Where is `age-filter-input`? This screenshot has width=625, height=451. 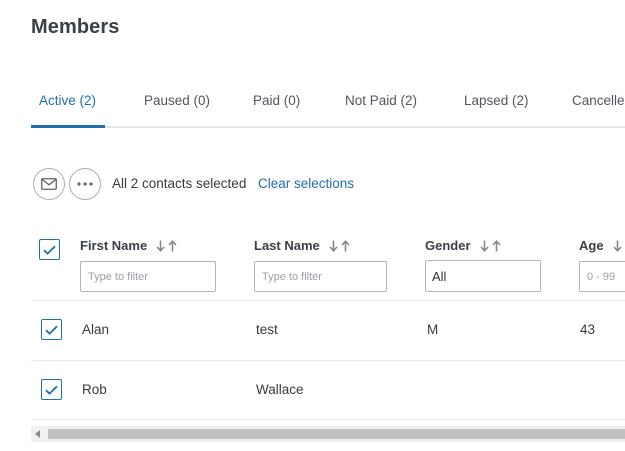
age-filter-input is located at coordinates (602, 276).